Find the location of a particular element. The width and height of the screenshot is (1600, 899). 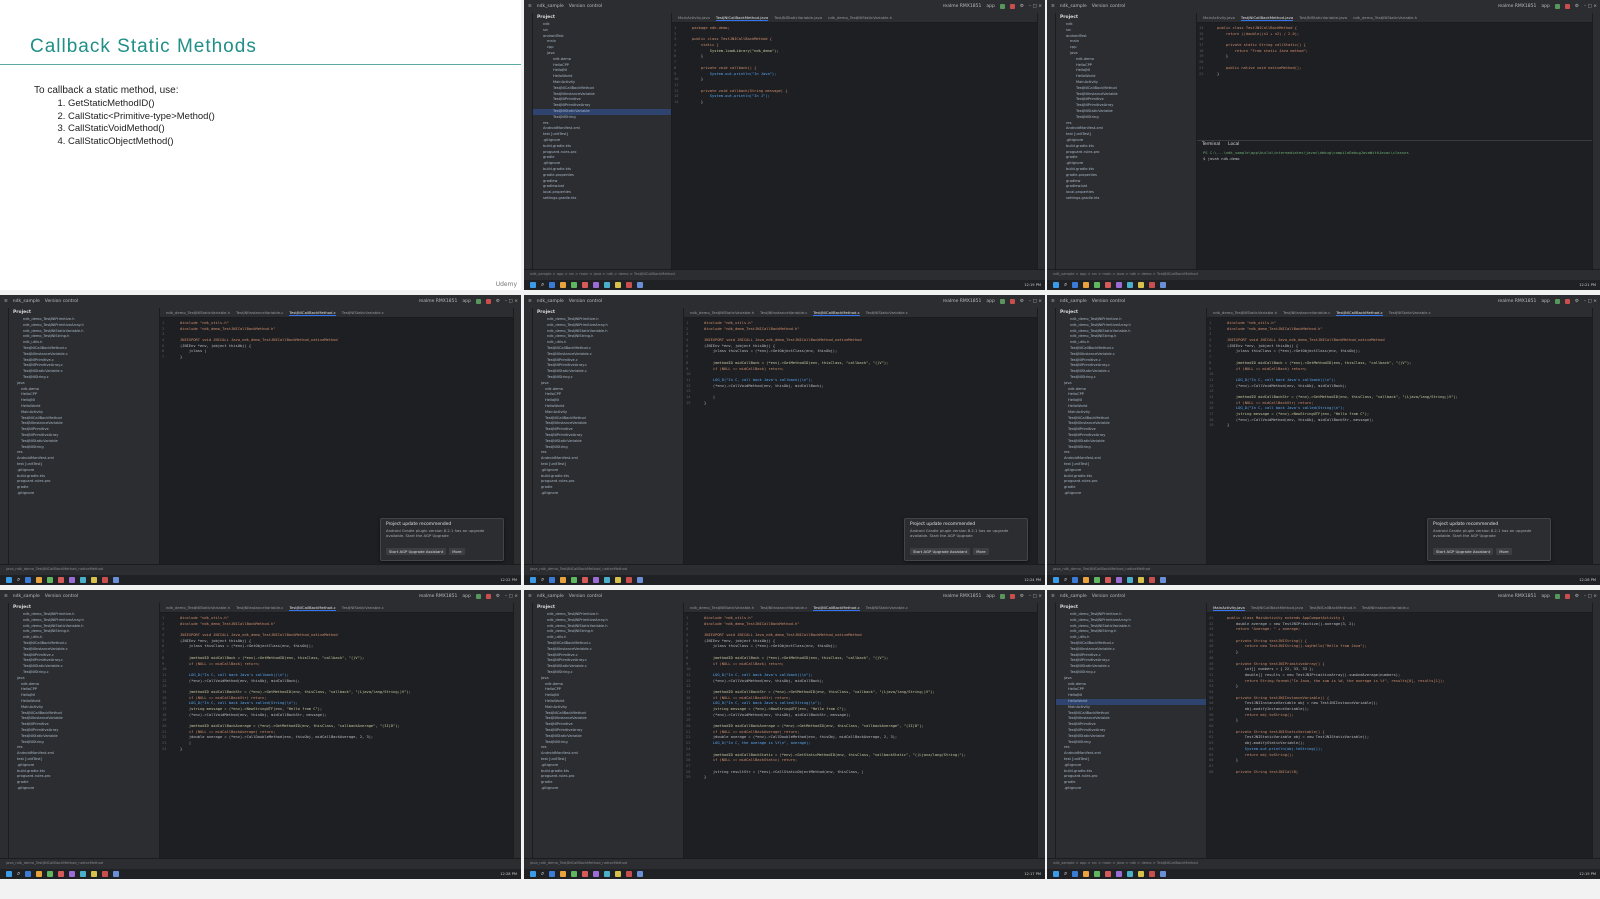

terminal-tab: Terminal is located at coordinates (1211, 145).